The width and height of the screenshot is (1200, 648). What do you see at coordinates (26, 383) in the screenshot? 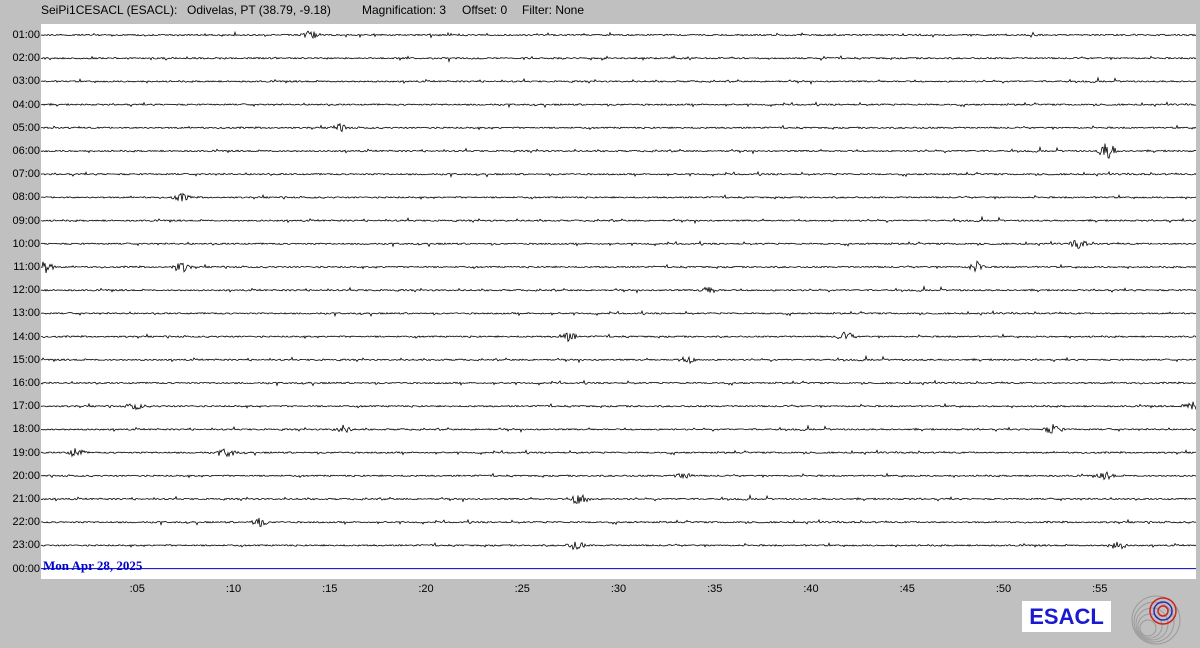
I see `hour-label: 16:00` at bounding box center [26, 383].